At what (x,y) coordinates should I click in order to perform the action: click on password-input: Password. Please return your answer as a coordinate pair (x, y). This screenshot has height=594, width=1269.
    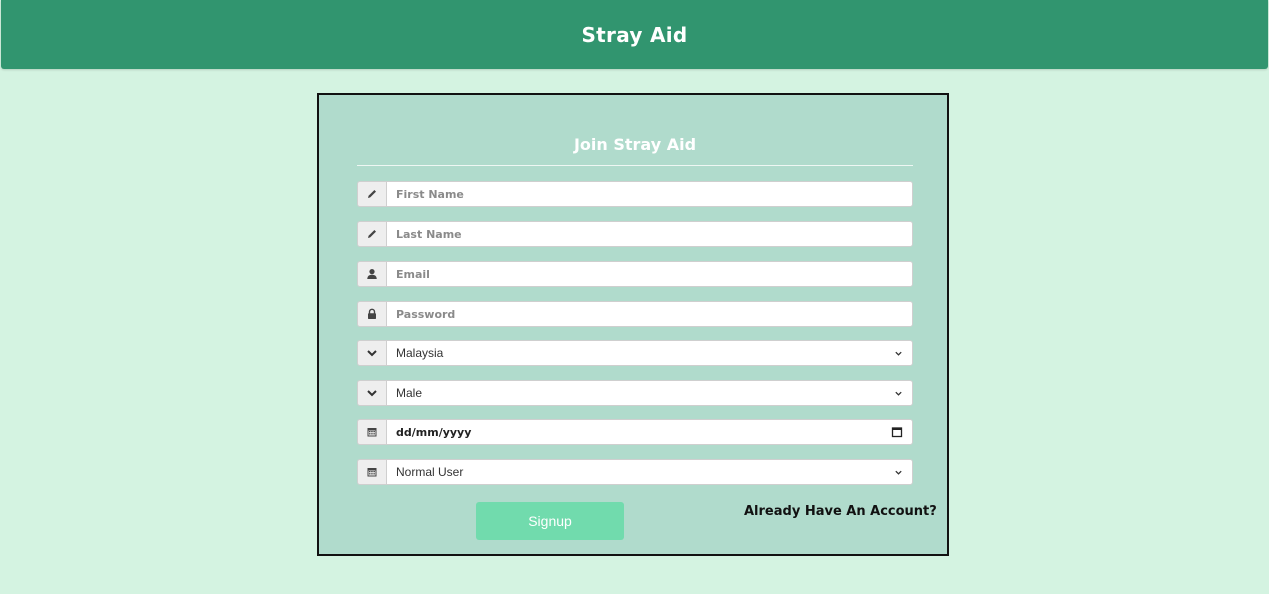
    Looking at the image, I should click on (649, 314).